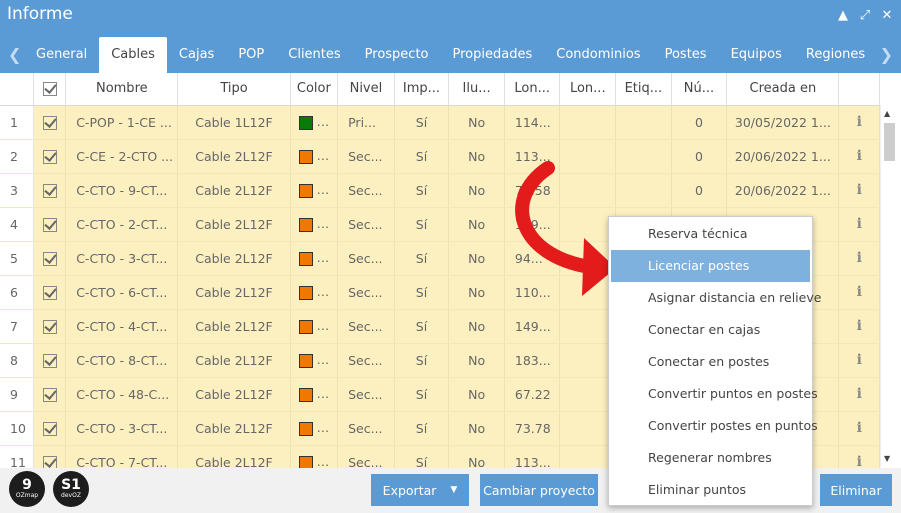  Describe the element at coordinates (714, 394) in the screenshot. I see `menu-item: Convertir puntos en postes` at that location.